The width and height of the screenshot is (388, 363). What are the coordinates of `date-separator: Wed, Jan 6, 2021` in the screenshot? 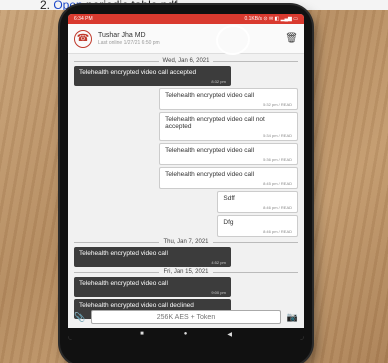 It's located at (186, 61).